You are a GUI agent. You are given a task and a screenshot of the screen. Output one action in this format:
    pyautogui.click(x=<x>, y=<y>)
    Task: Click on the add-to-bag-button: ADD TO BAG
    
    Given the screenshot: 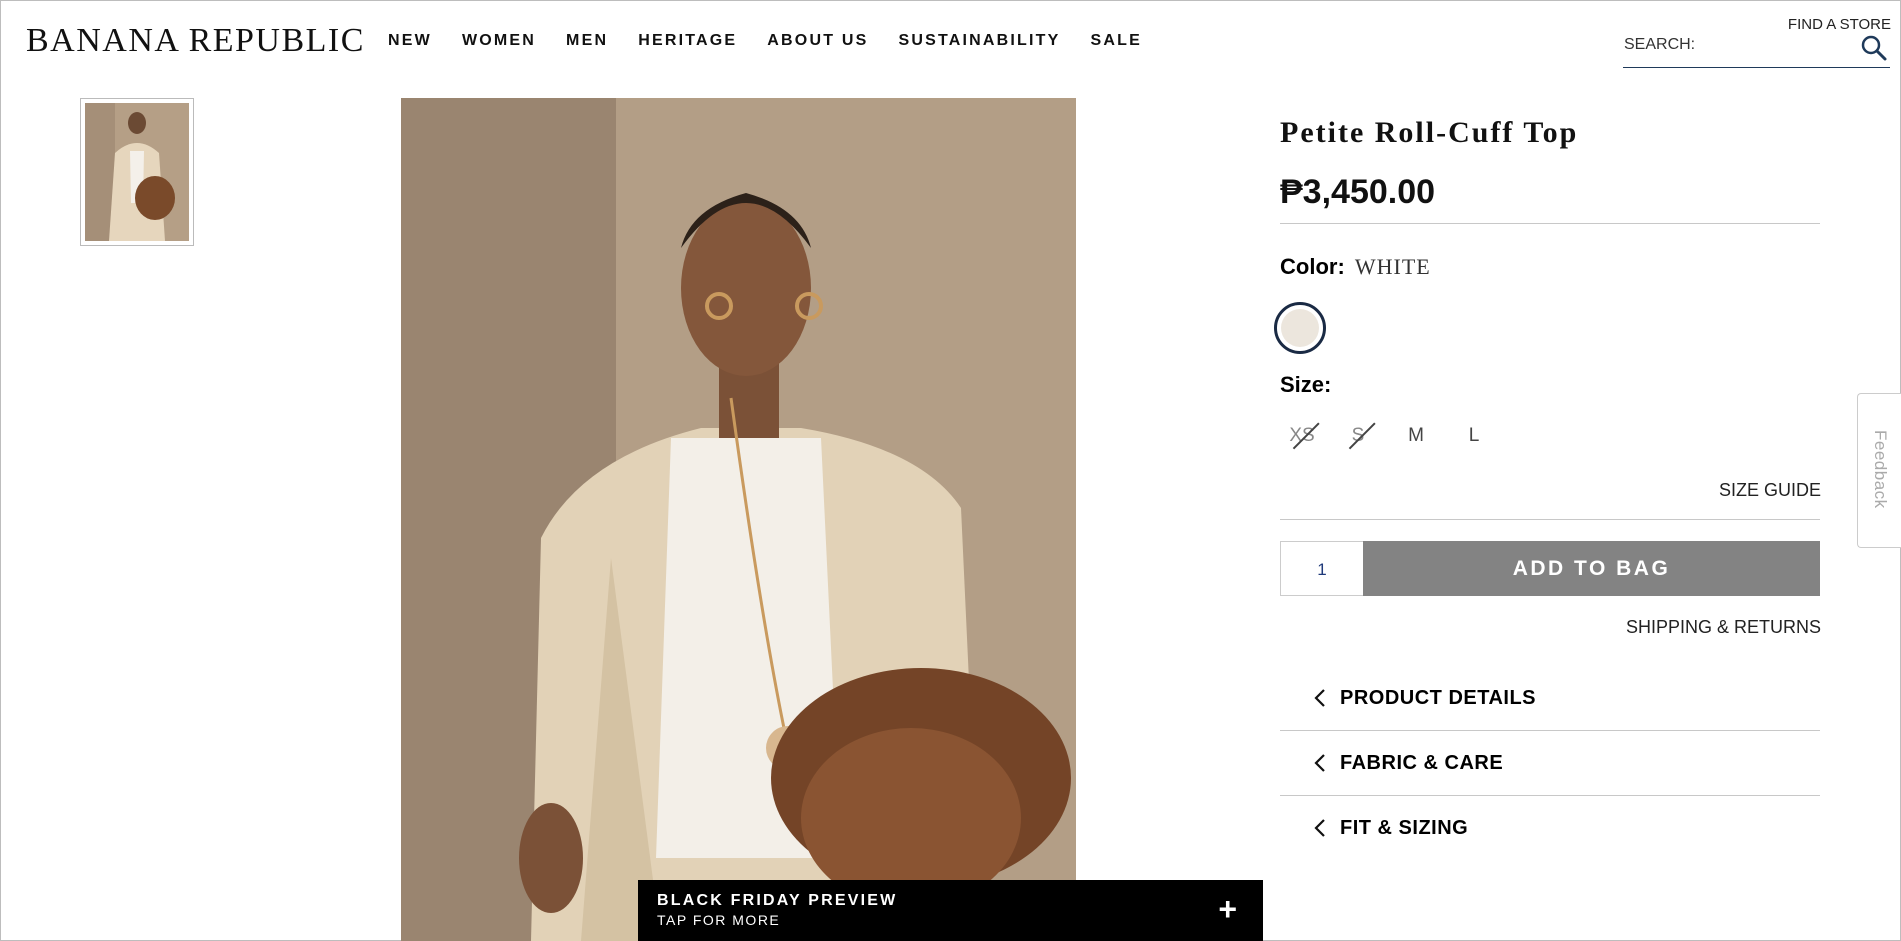 What is the action you would take?
    pyautogui.click(x=1591, y=568)
    